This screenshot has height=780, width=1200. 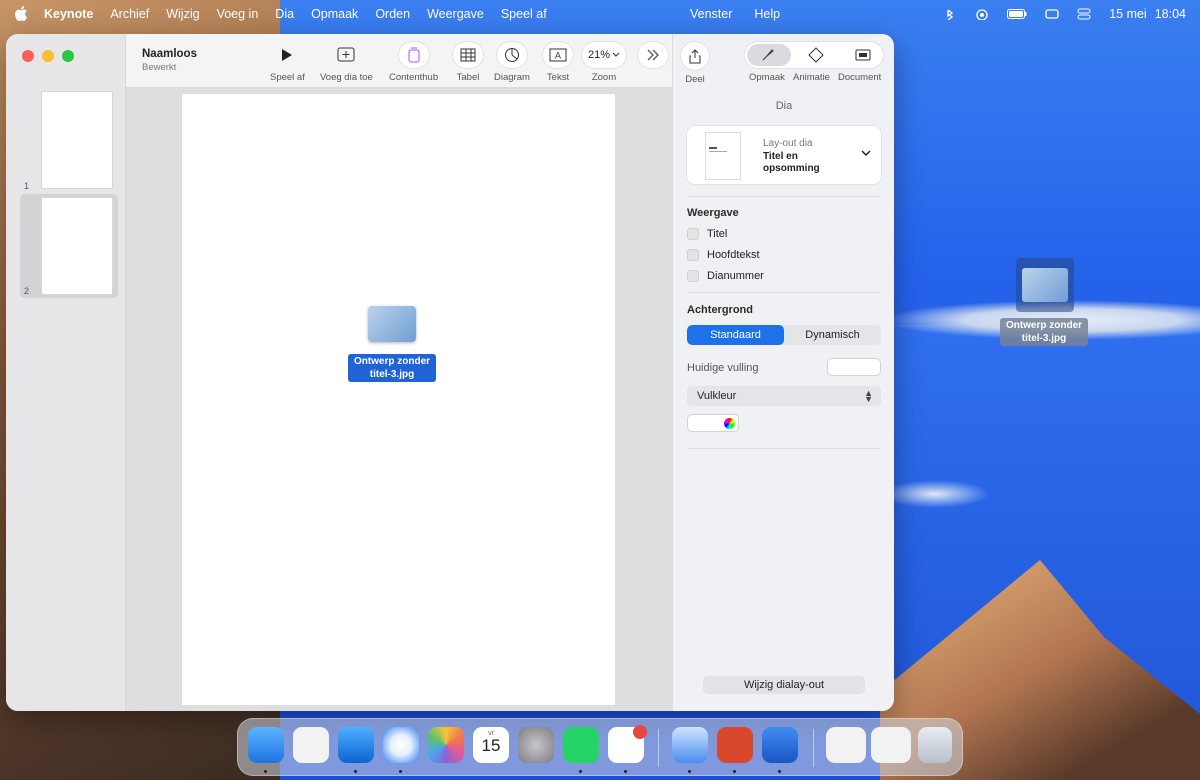 What do you see at coordinates (455, 14) in the screenshot?
I see `menu-weergave: Weergave` at bounding box center [455, 14].